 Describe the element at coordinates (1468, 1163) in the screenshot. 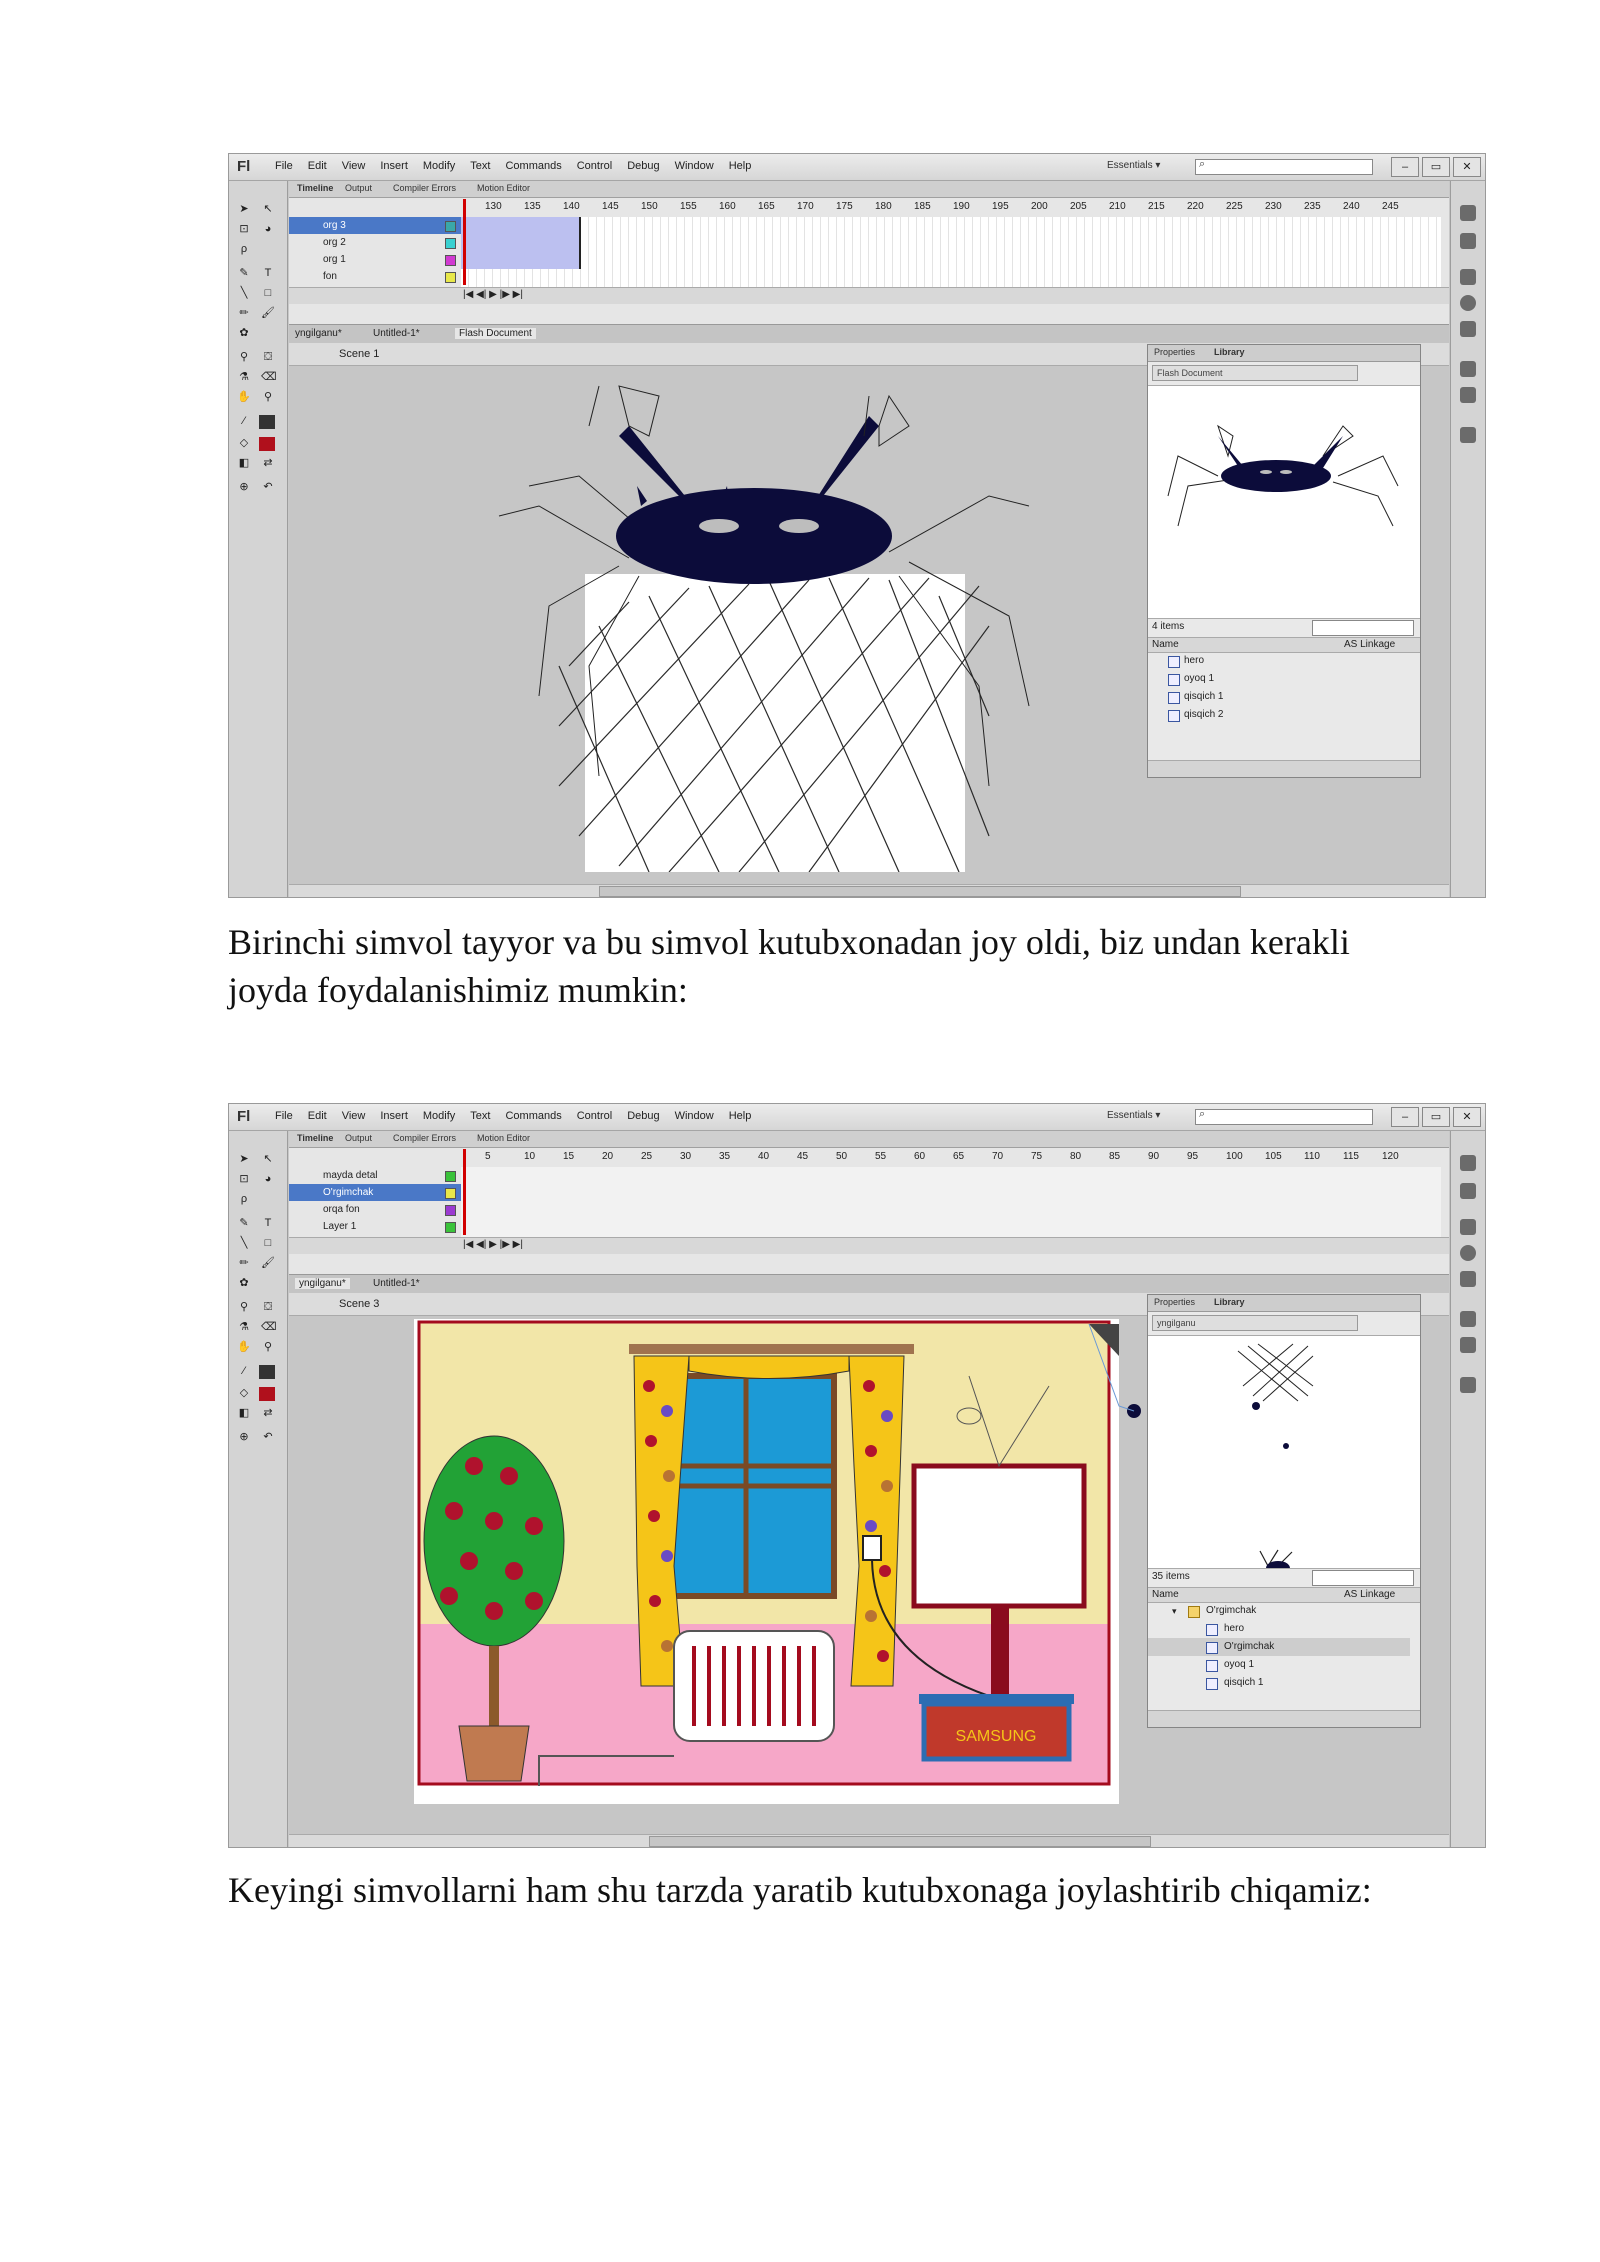

I see `color-panel-icon` at that location.